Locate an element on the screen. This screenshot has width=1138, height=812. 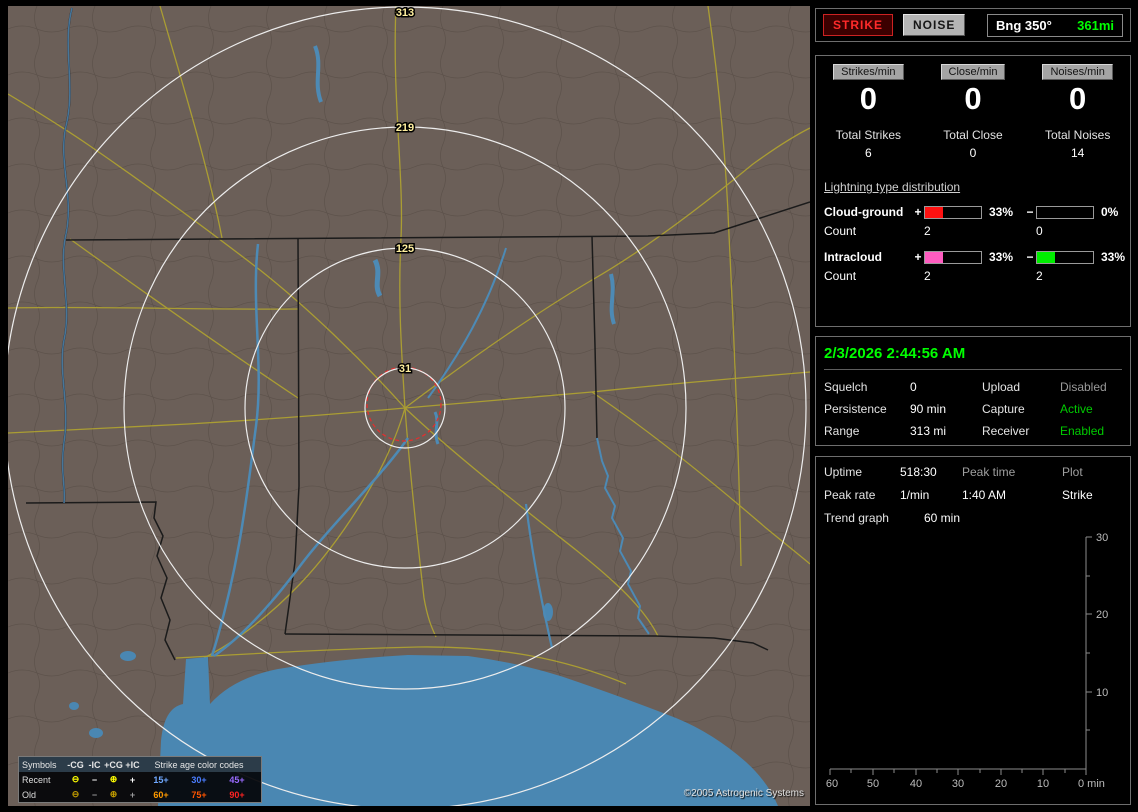
trend-x-40: 40 is located at coordinates (916, 784).